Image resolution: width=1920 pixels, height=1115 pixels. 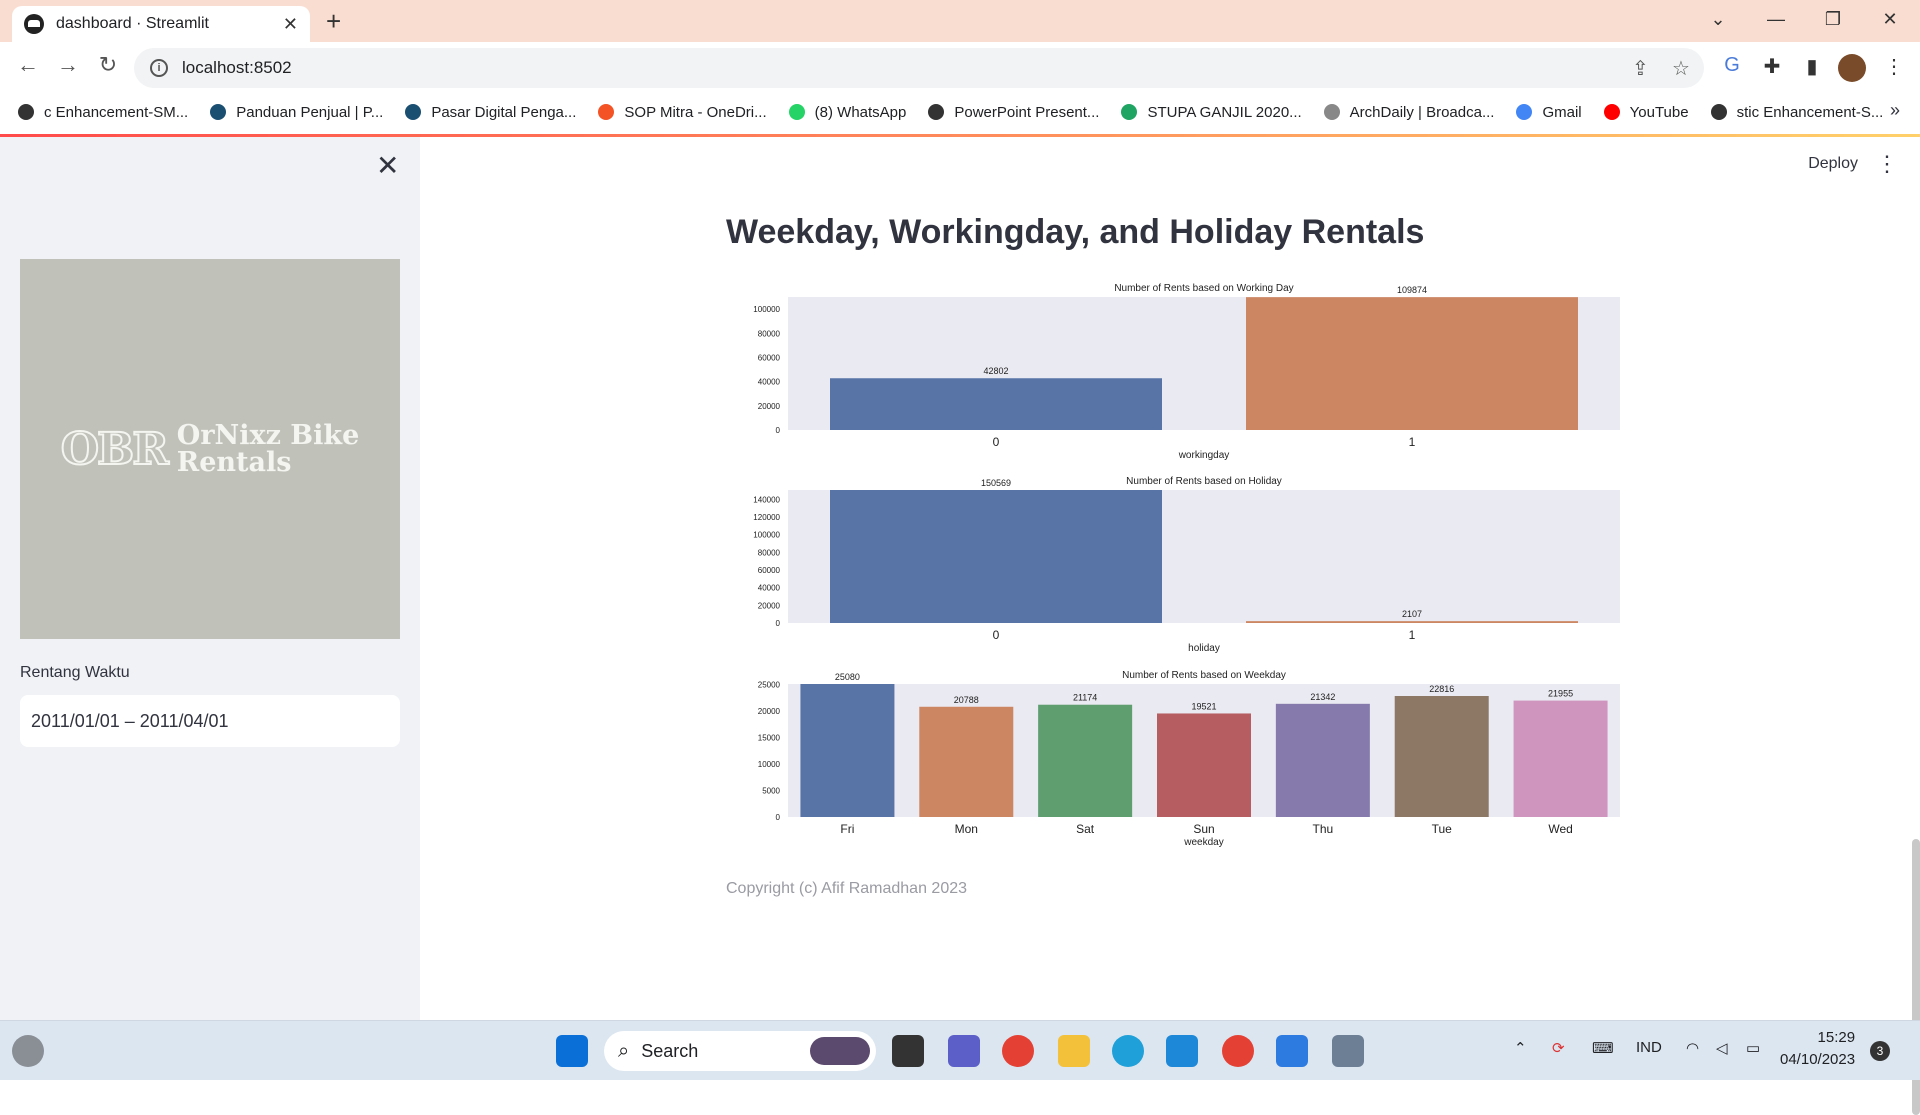 I want to click on main-menu-icon: ⋮, so click(x=1887, y=164).